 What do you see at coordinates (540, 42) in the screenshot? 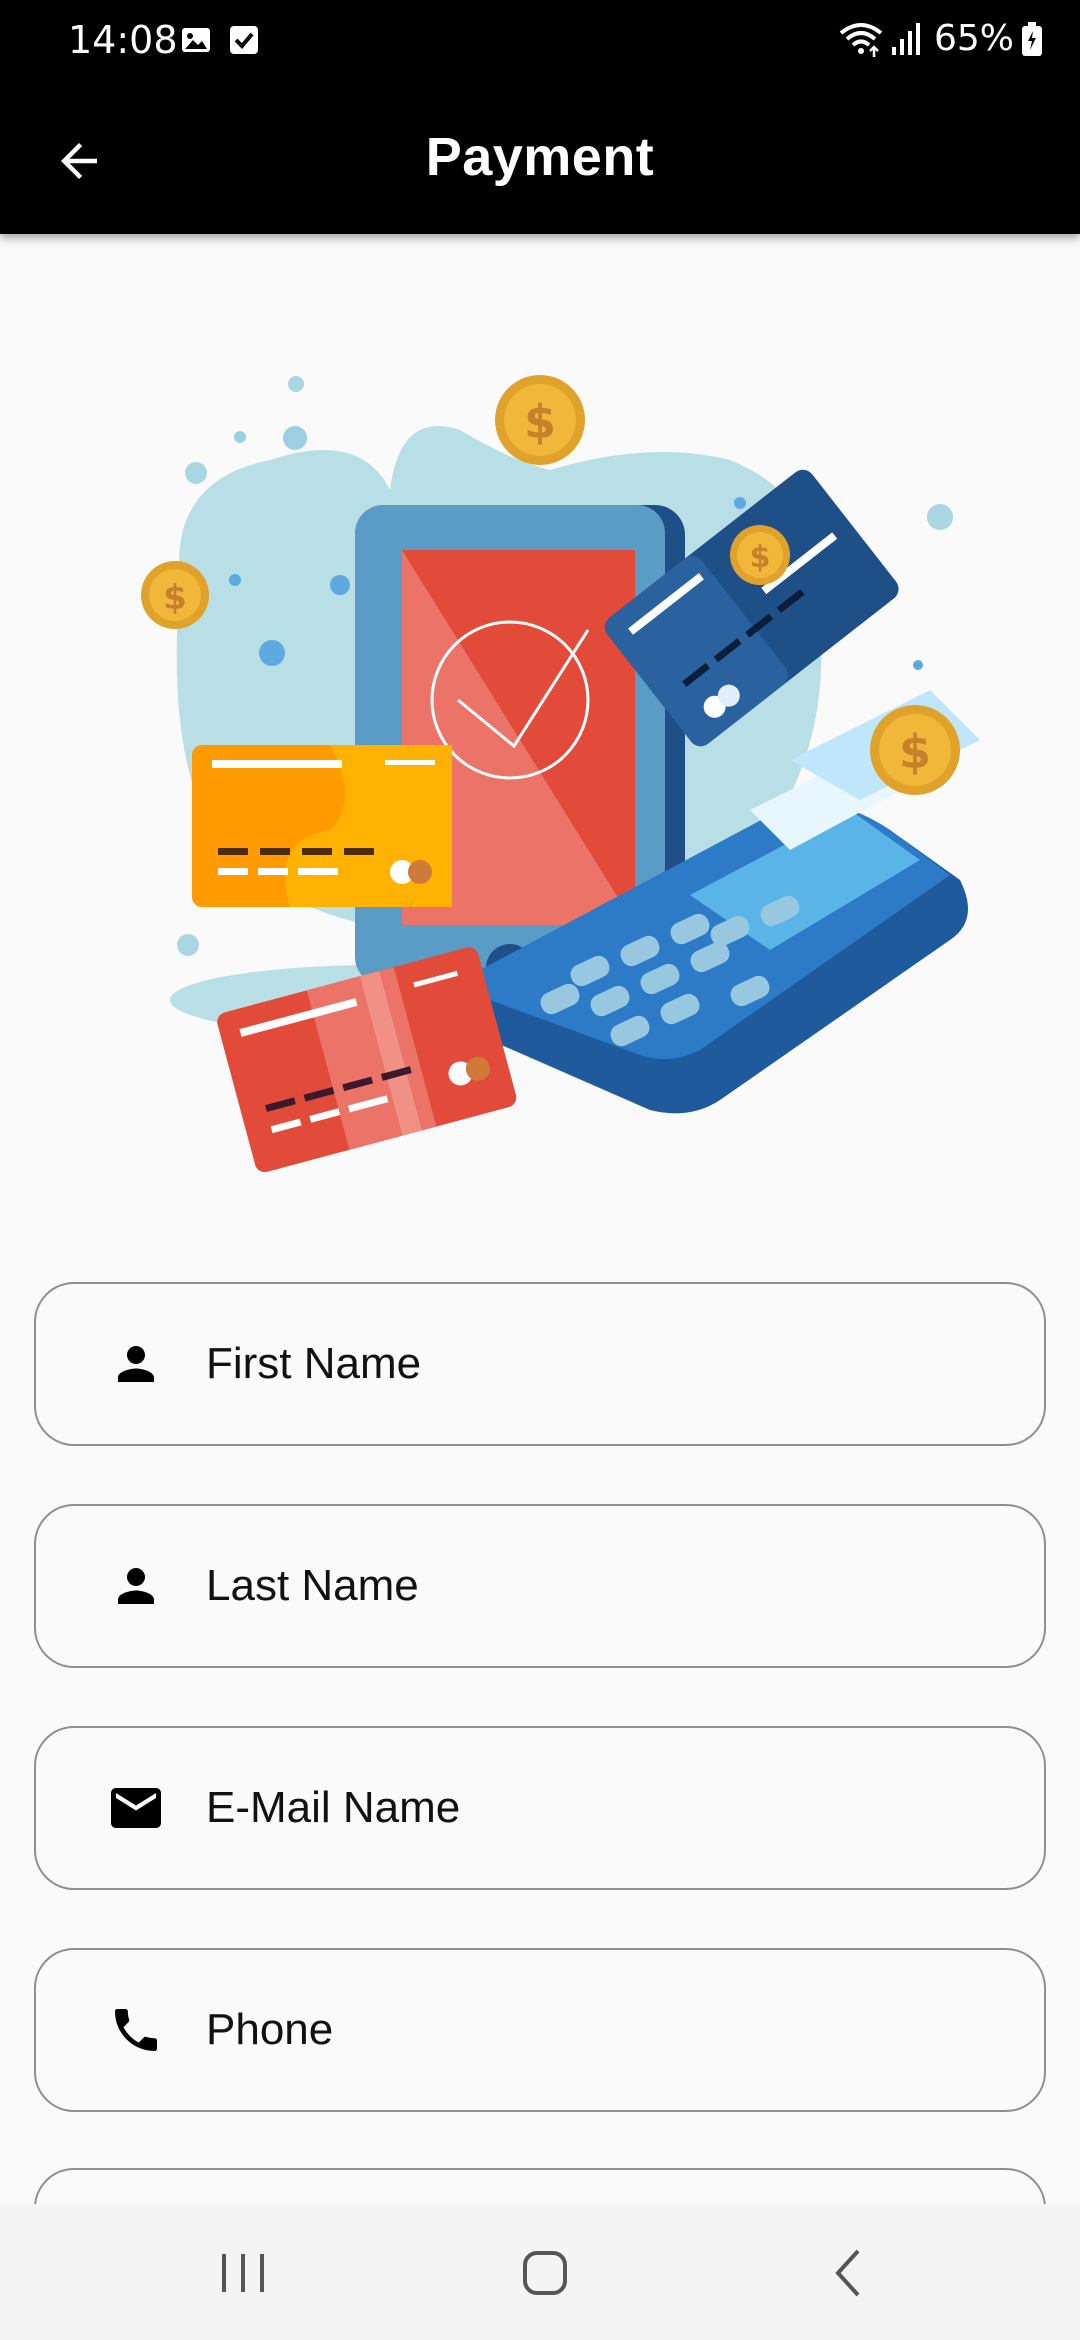
I see `status-bar: 14:08 65%` at bounding box center [540, 42].